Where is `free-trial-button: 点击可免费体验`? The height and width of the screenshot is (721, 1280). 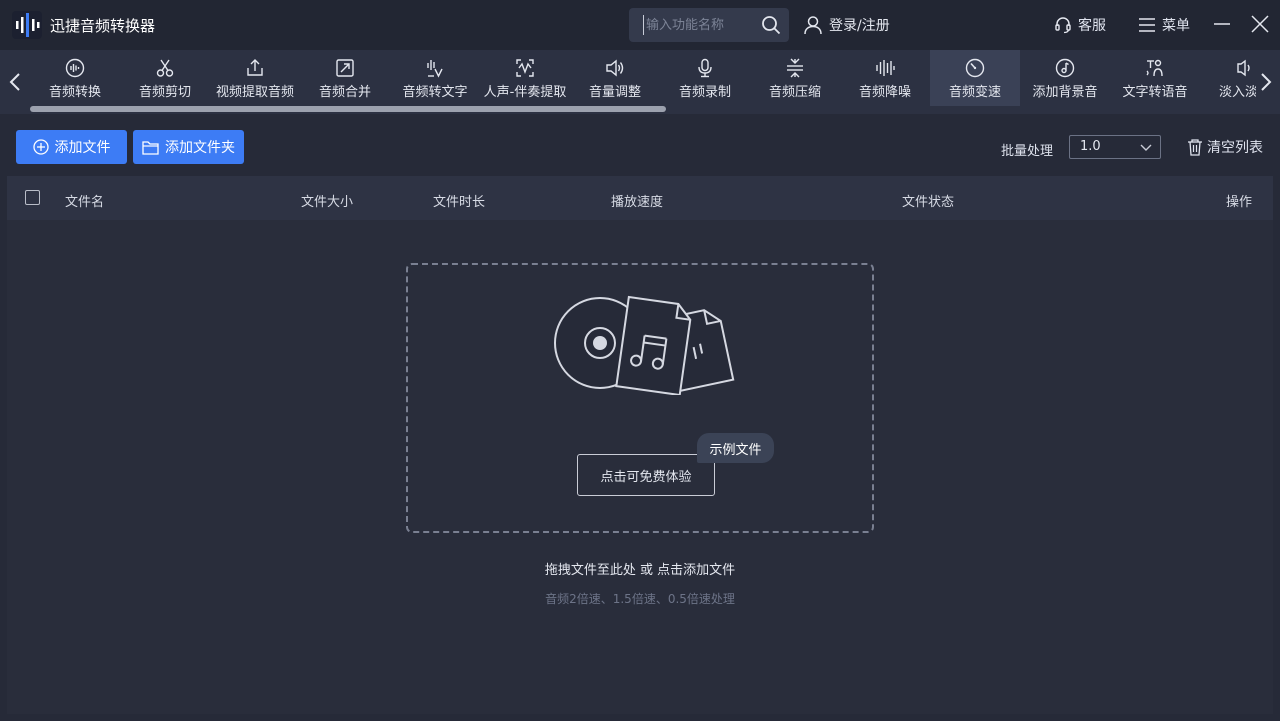
free-trial-button: 点击可免费体验 is located at coordinates (646, 475).